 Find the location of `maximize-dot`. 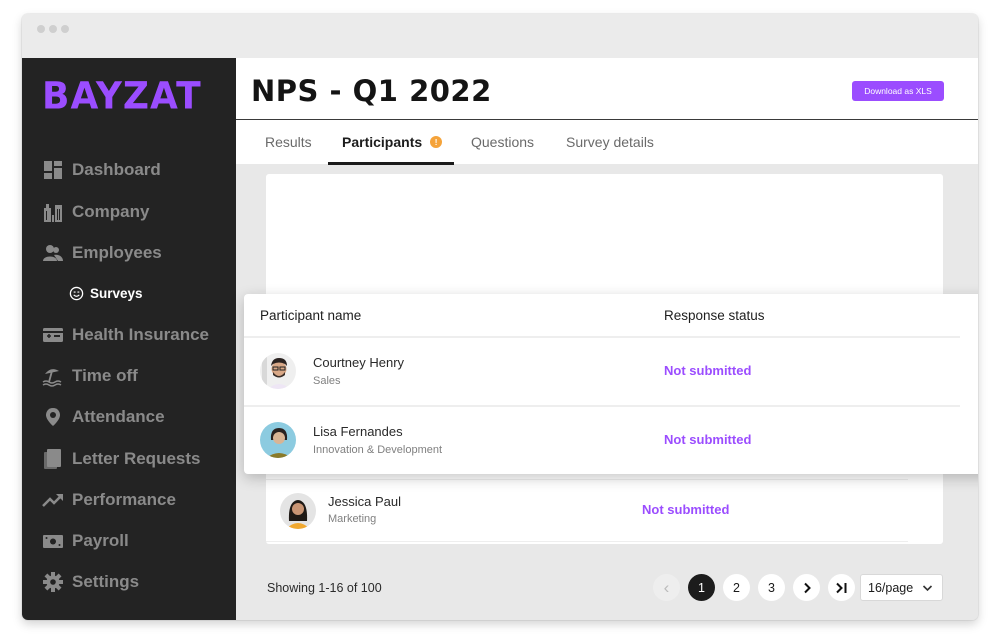

maximize-dot is located at coordinates (65, 29).